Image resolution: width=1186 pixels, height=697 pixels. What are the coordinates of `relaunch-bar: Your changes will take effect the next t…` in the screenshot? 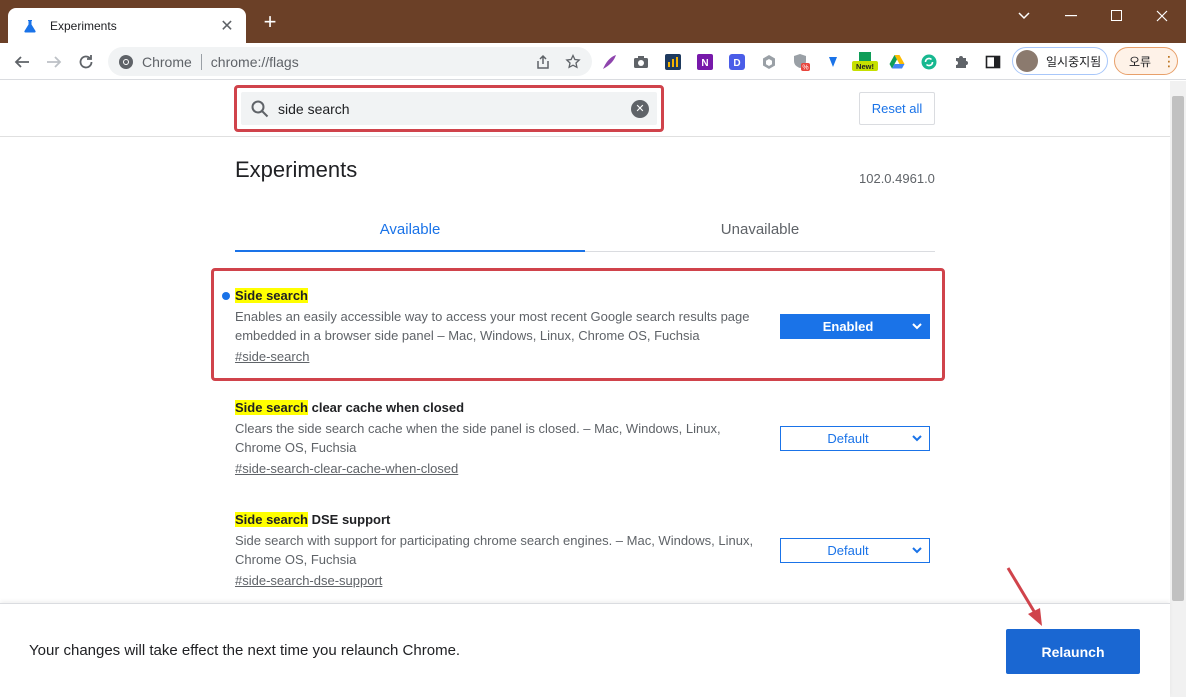 It's located at (585, 650).